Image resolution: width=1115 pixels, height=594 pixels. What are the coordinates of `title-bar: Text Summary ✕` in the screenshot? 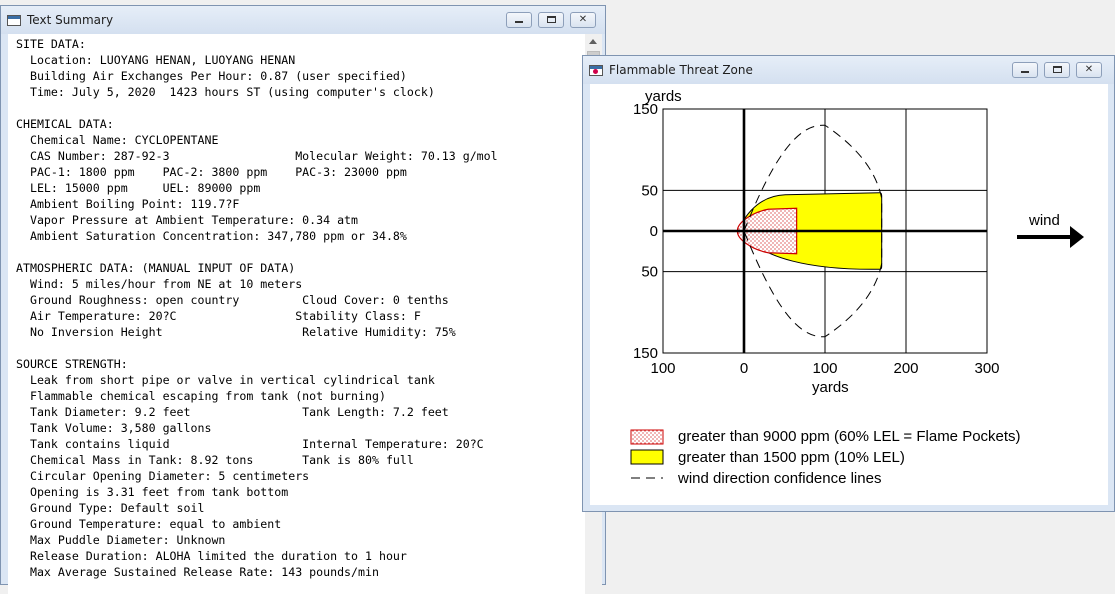 It's located at (303, 20).